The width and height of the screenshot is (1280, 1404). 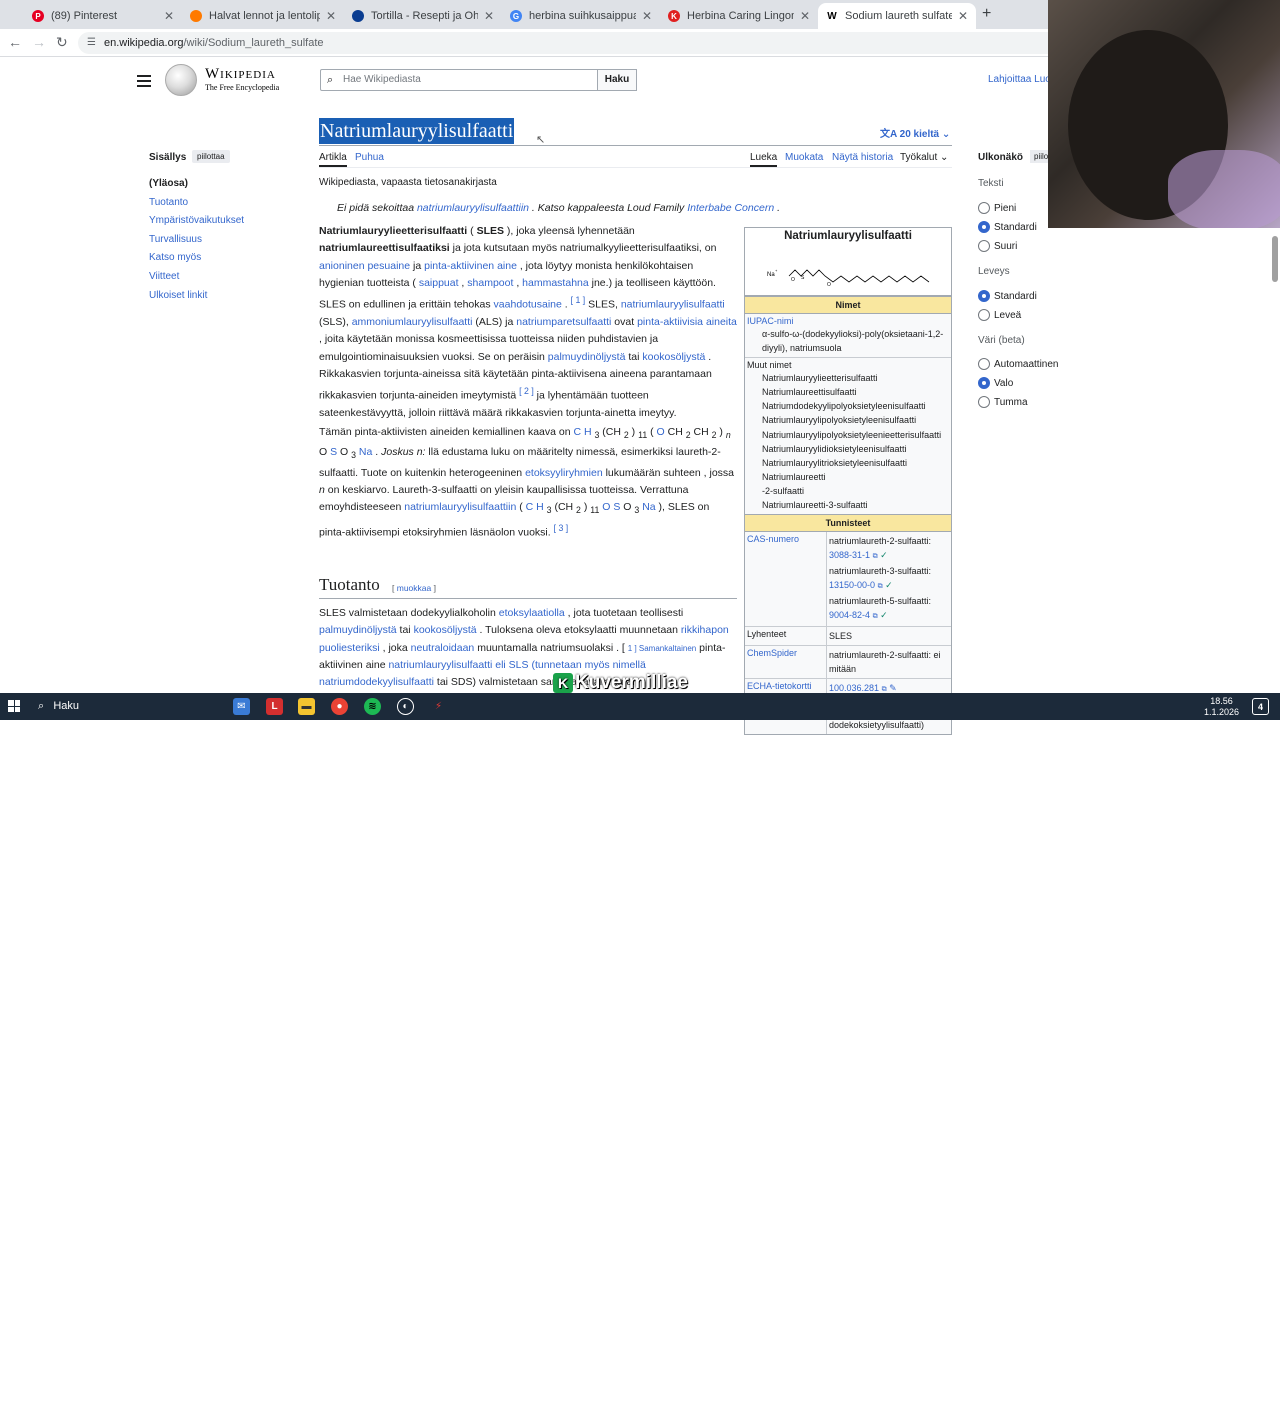 I want to click on tabs-divider, so click(x=635, y=167).